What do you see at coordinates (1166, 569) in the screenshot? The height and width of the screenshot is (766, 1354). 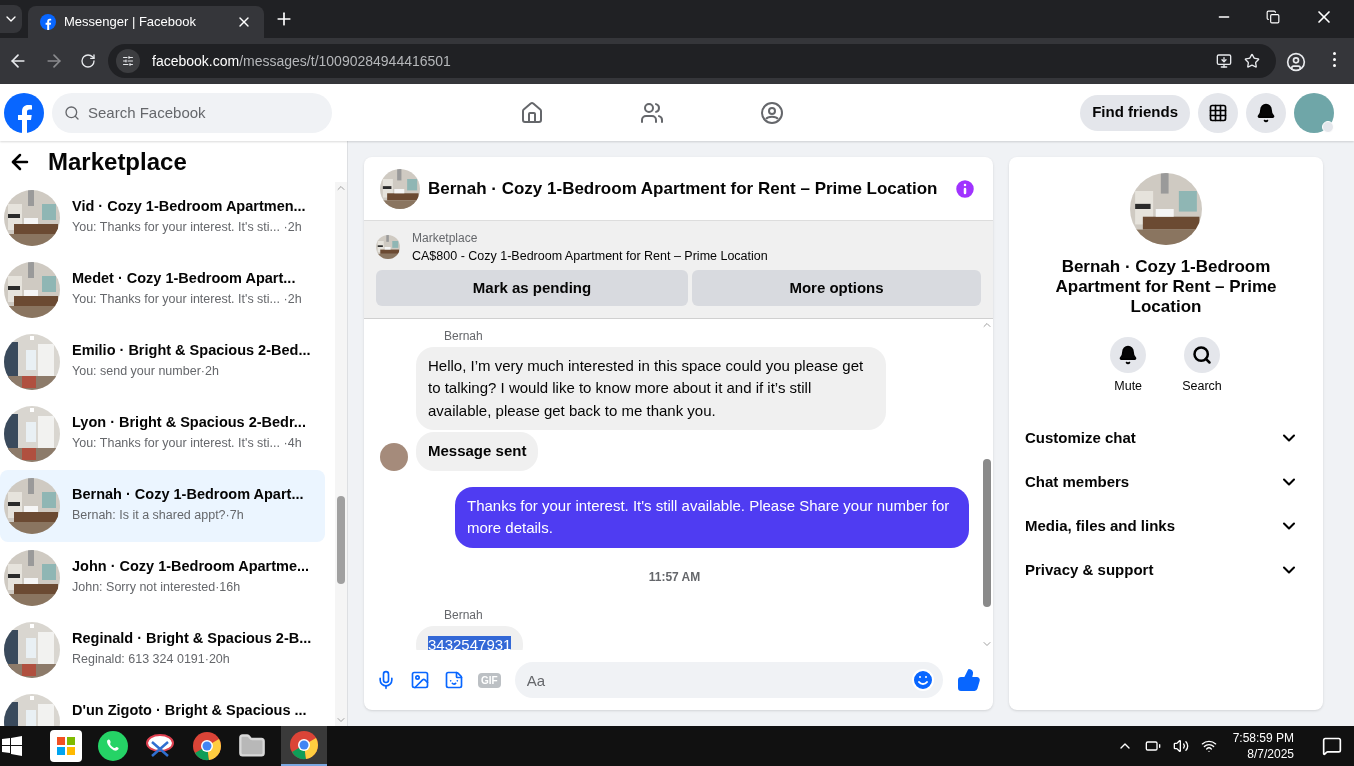 I see `section-row: Privacy & support` at bounding box center [1166, 569].